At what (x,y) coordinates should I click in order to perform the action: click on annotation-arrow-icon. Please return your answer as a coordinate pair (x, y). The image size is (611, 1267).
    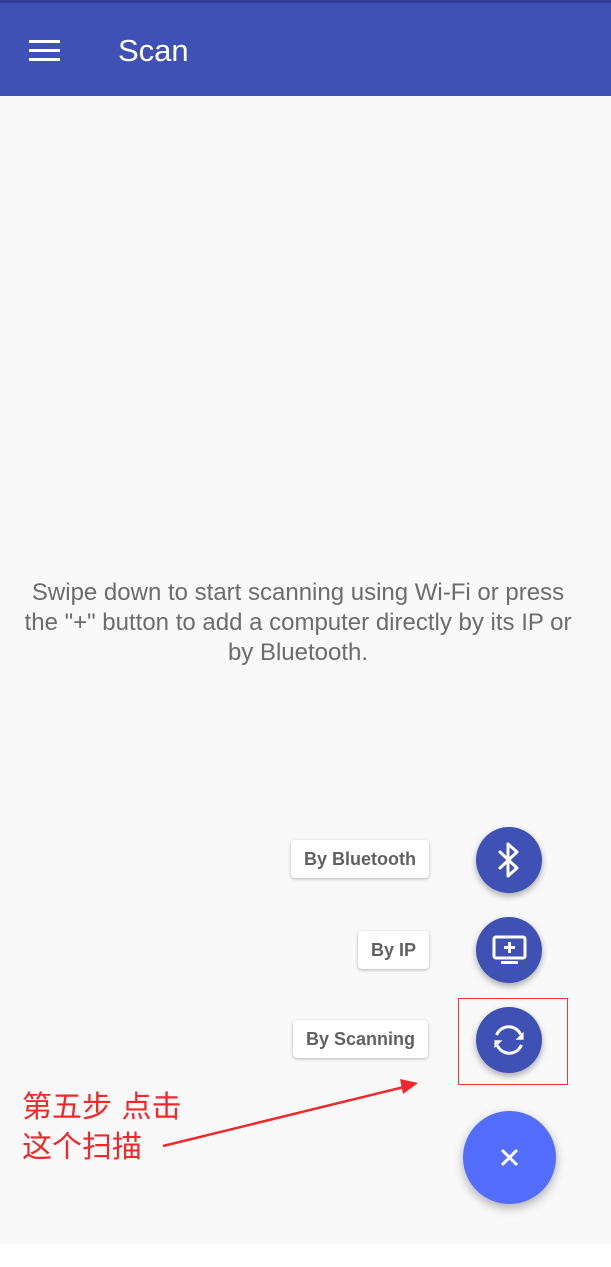
    Looking at the image, I should click on (290, 1113).